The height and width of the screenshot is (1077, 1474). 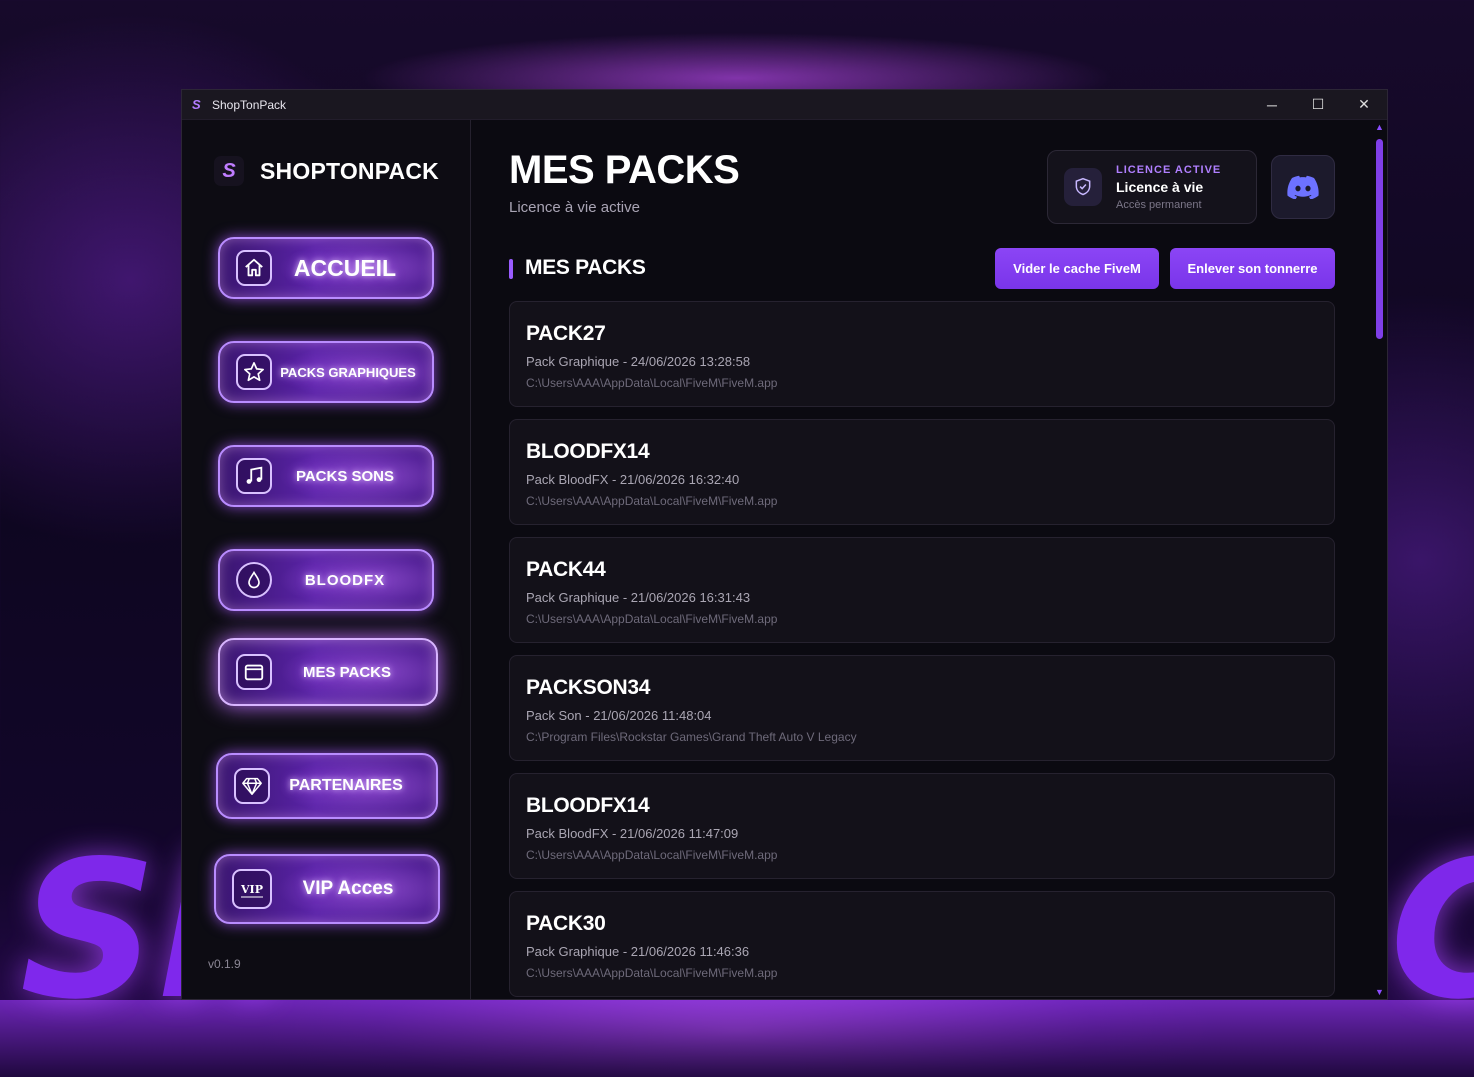 I want to click on page-subtitle: Licence à vie active, so click(x=574, y=207).